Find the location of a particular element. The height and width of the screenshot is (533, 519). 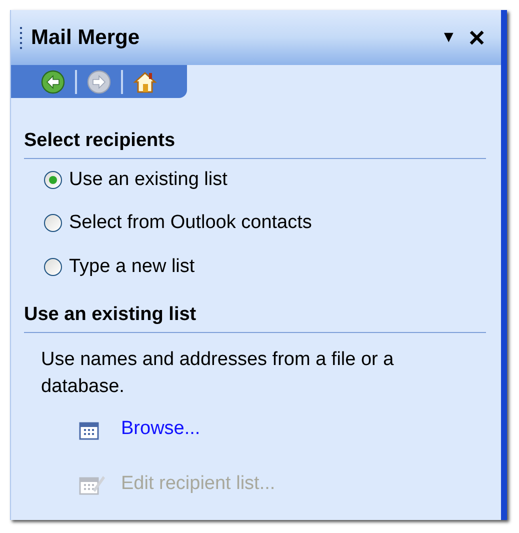

close-button: × is located at coordinates (476, 38).